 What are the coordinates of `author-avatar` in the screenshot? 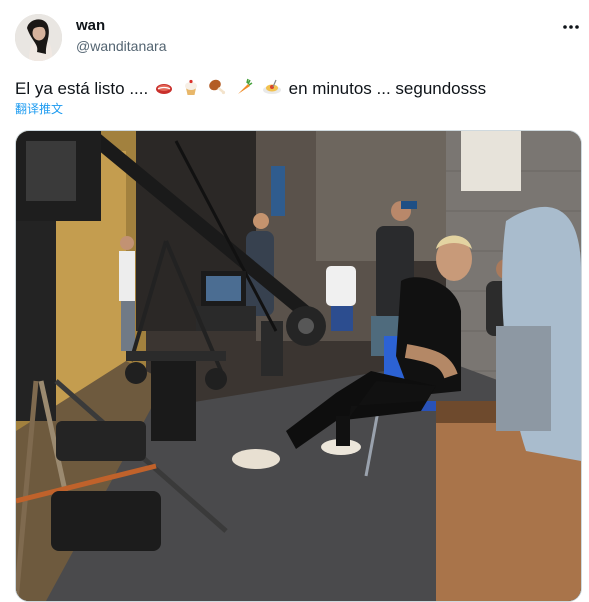 It's located at (38, 37).